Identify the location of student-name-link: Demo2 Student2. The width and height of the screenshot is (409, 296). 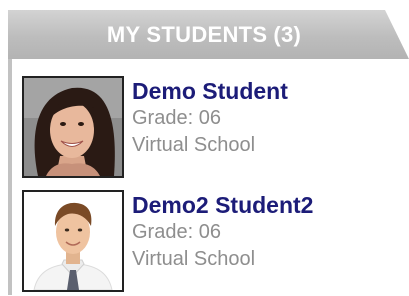
(222, 205).